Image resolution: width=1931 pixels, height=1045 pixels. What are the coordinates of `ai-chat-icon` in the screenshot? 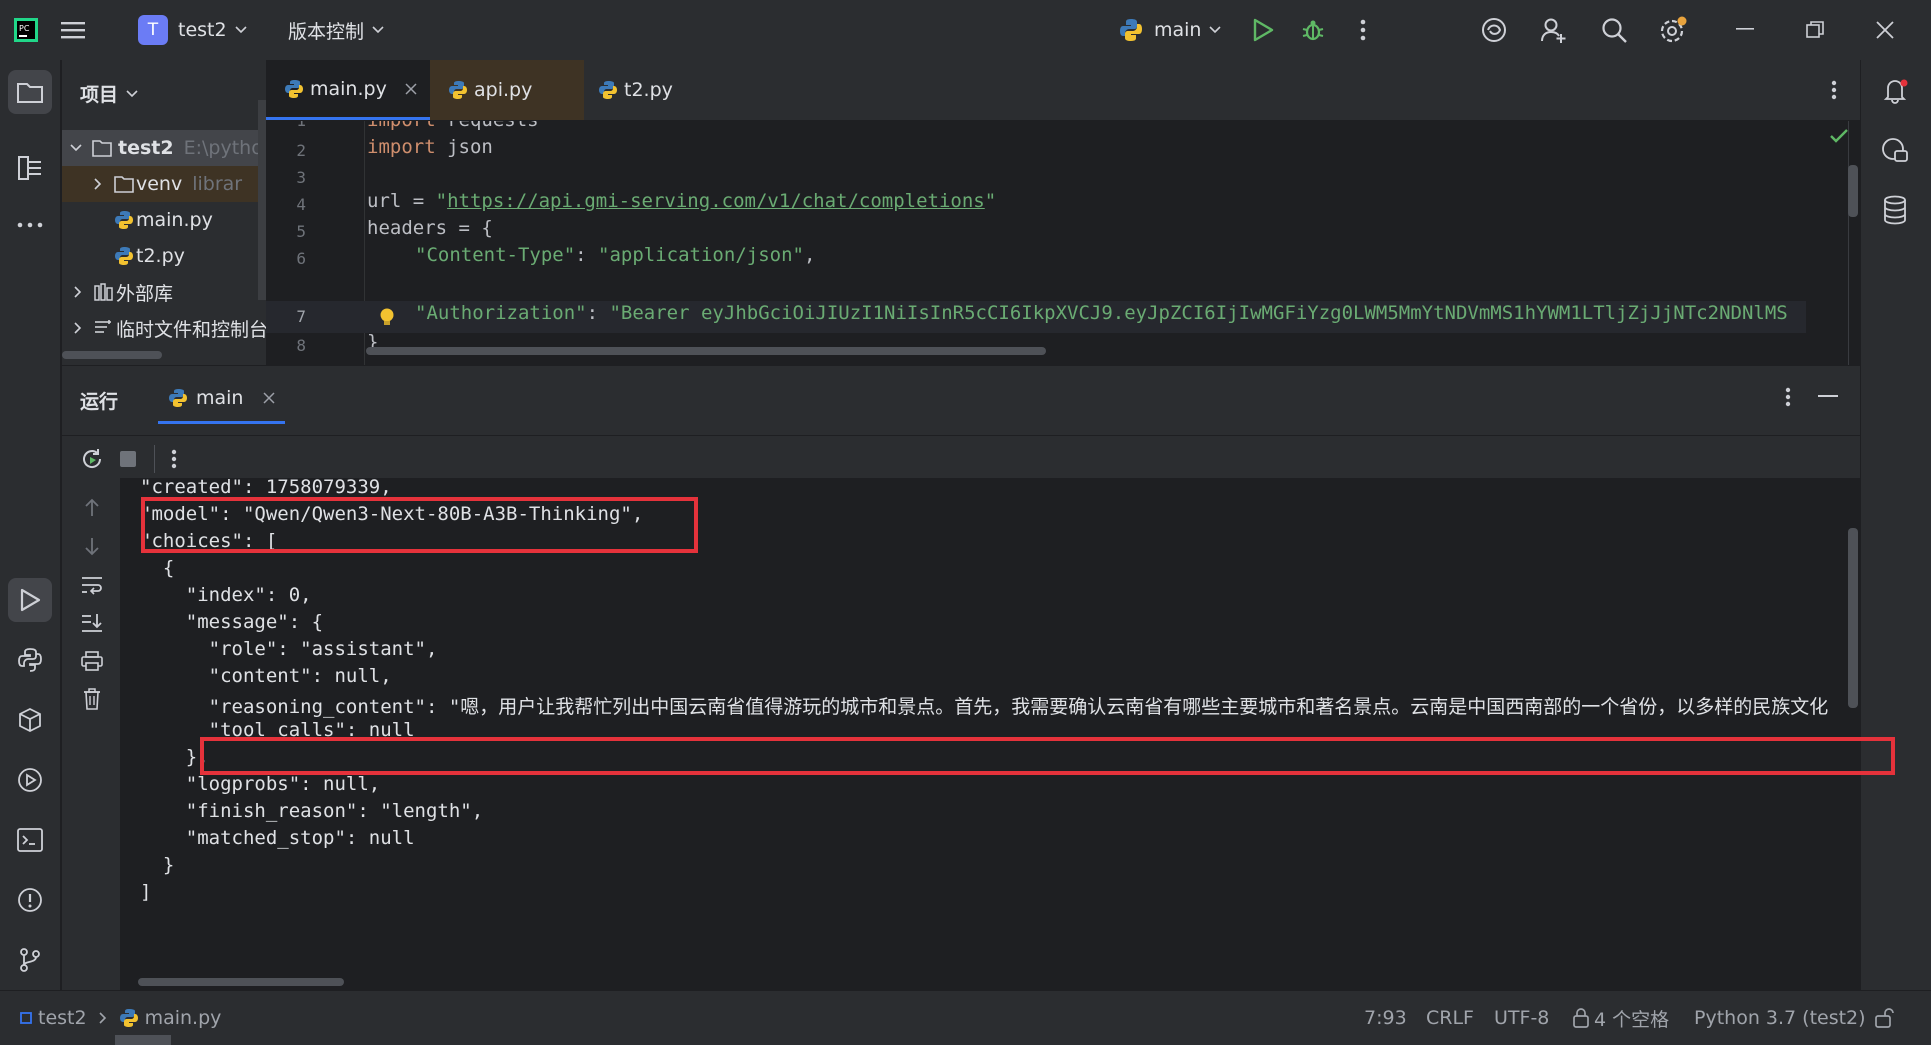 It's located at (1895, 150).